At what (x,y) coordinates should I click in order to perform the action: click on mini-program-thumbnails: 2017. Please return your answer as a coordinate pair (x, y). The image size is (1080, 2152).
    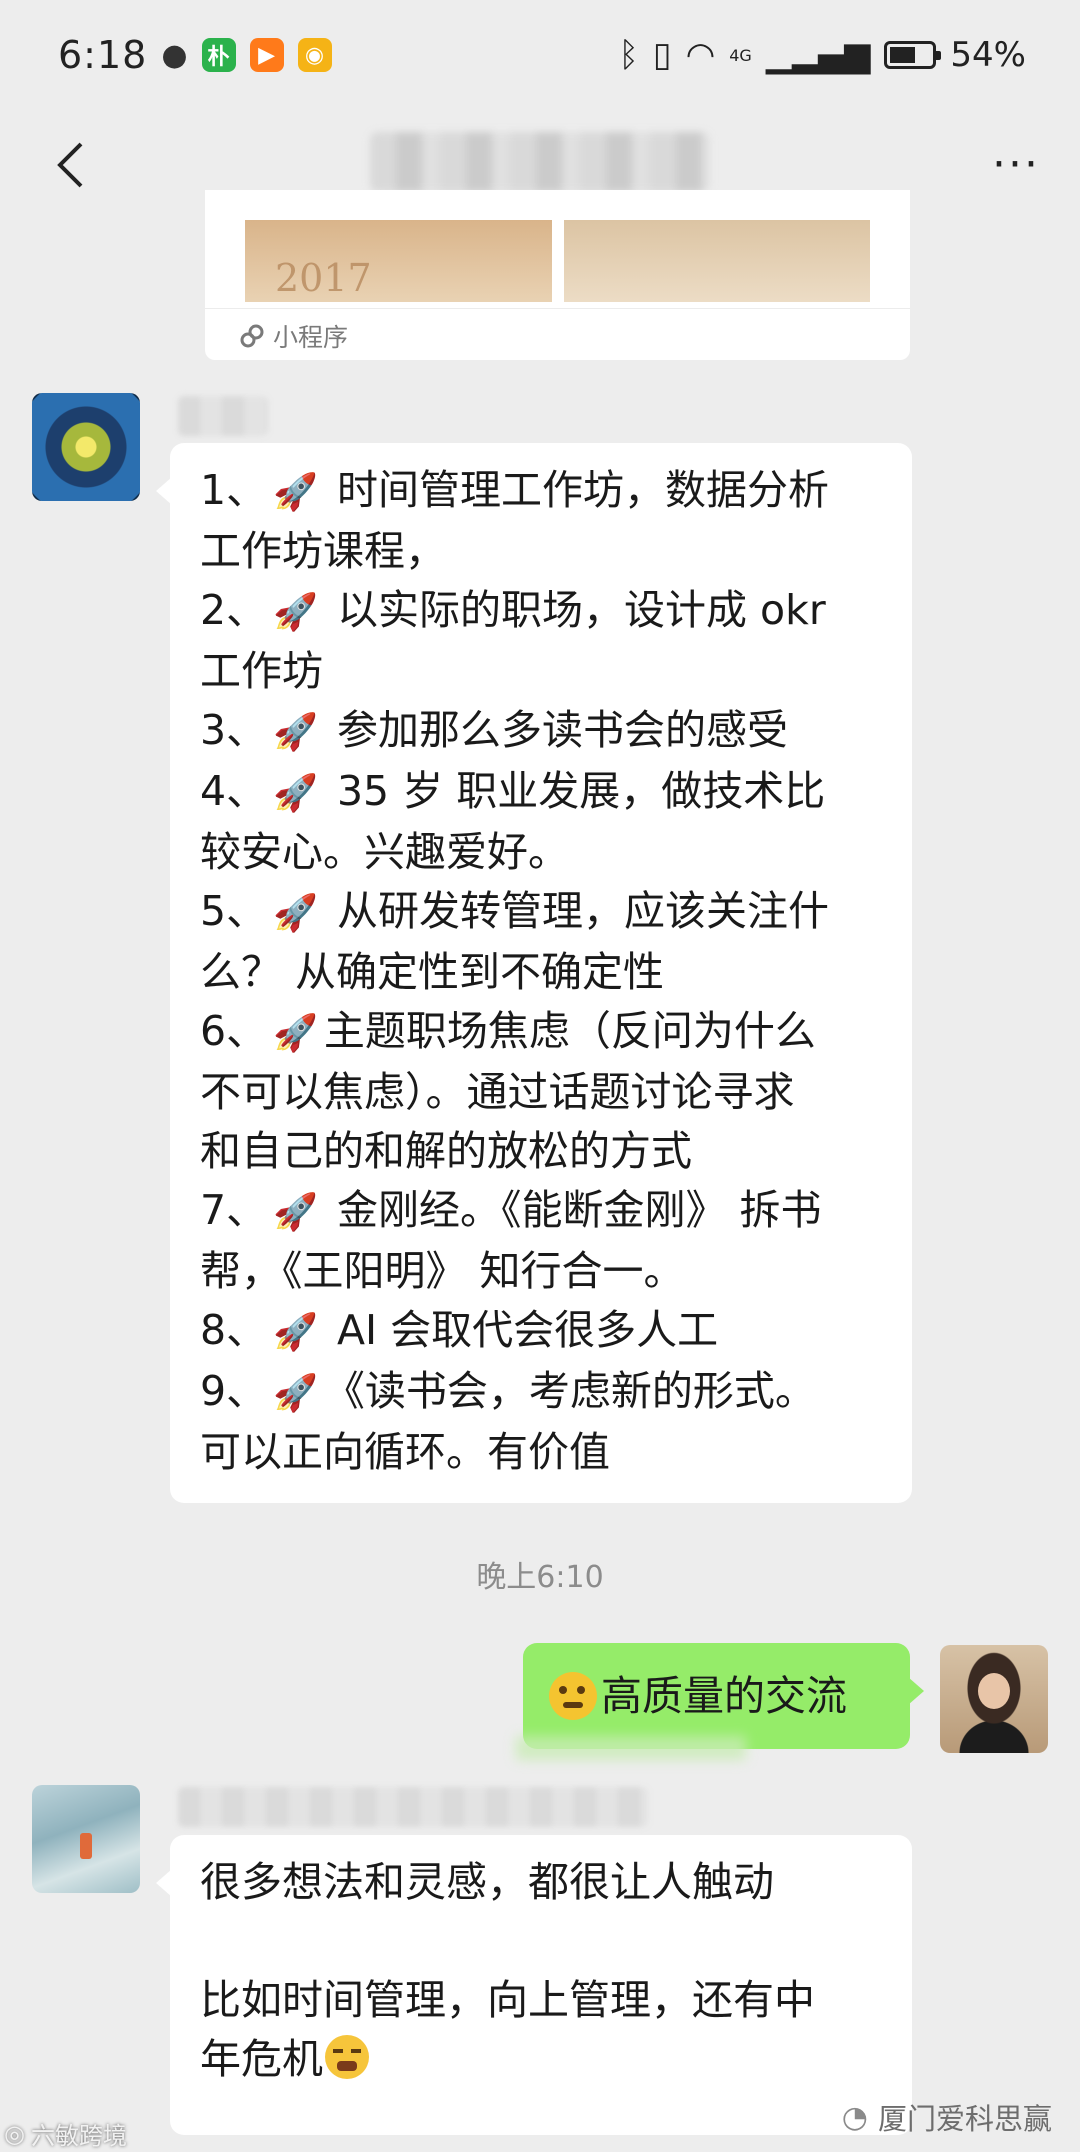
    Looking at the image, I should click on (557, 261).